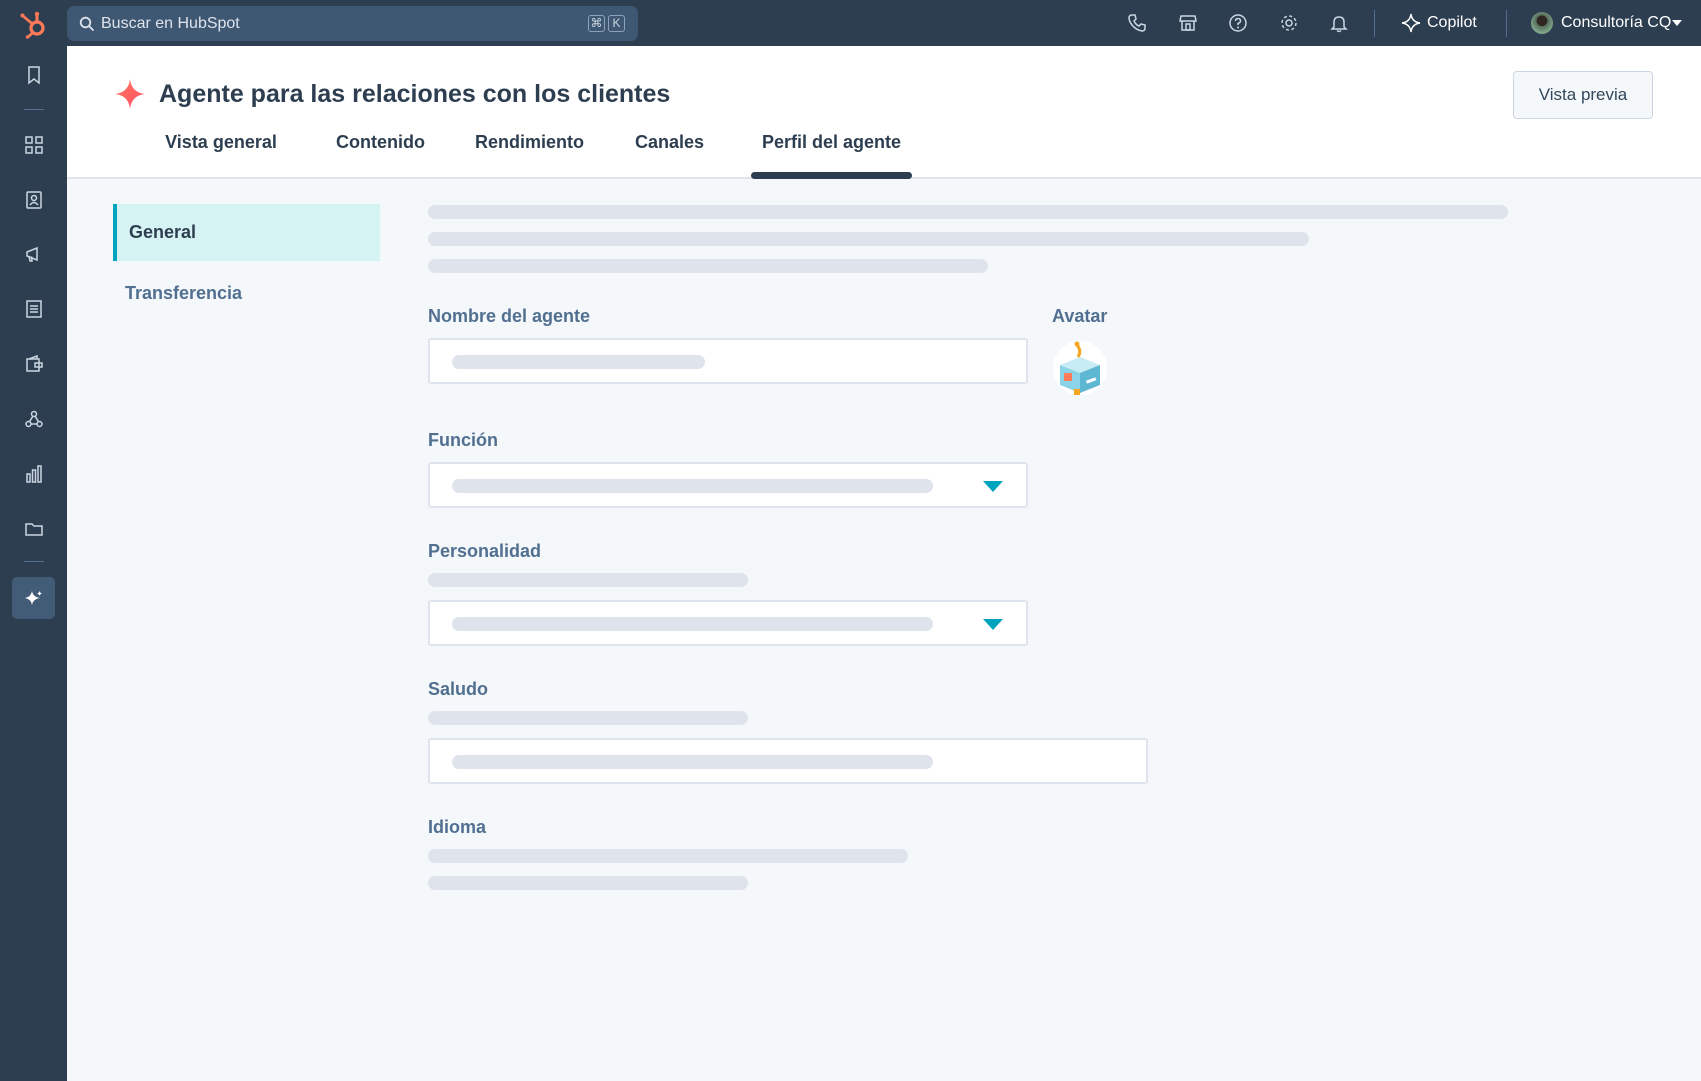  What do you see at coordinates (728, 361) in the screenshot?
I see `agent-name-field` at bounding box center [728, 361].